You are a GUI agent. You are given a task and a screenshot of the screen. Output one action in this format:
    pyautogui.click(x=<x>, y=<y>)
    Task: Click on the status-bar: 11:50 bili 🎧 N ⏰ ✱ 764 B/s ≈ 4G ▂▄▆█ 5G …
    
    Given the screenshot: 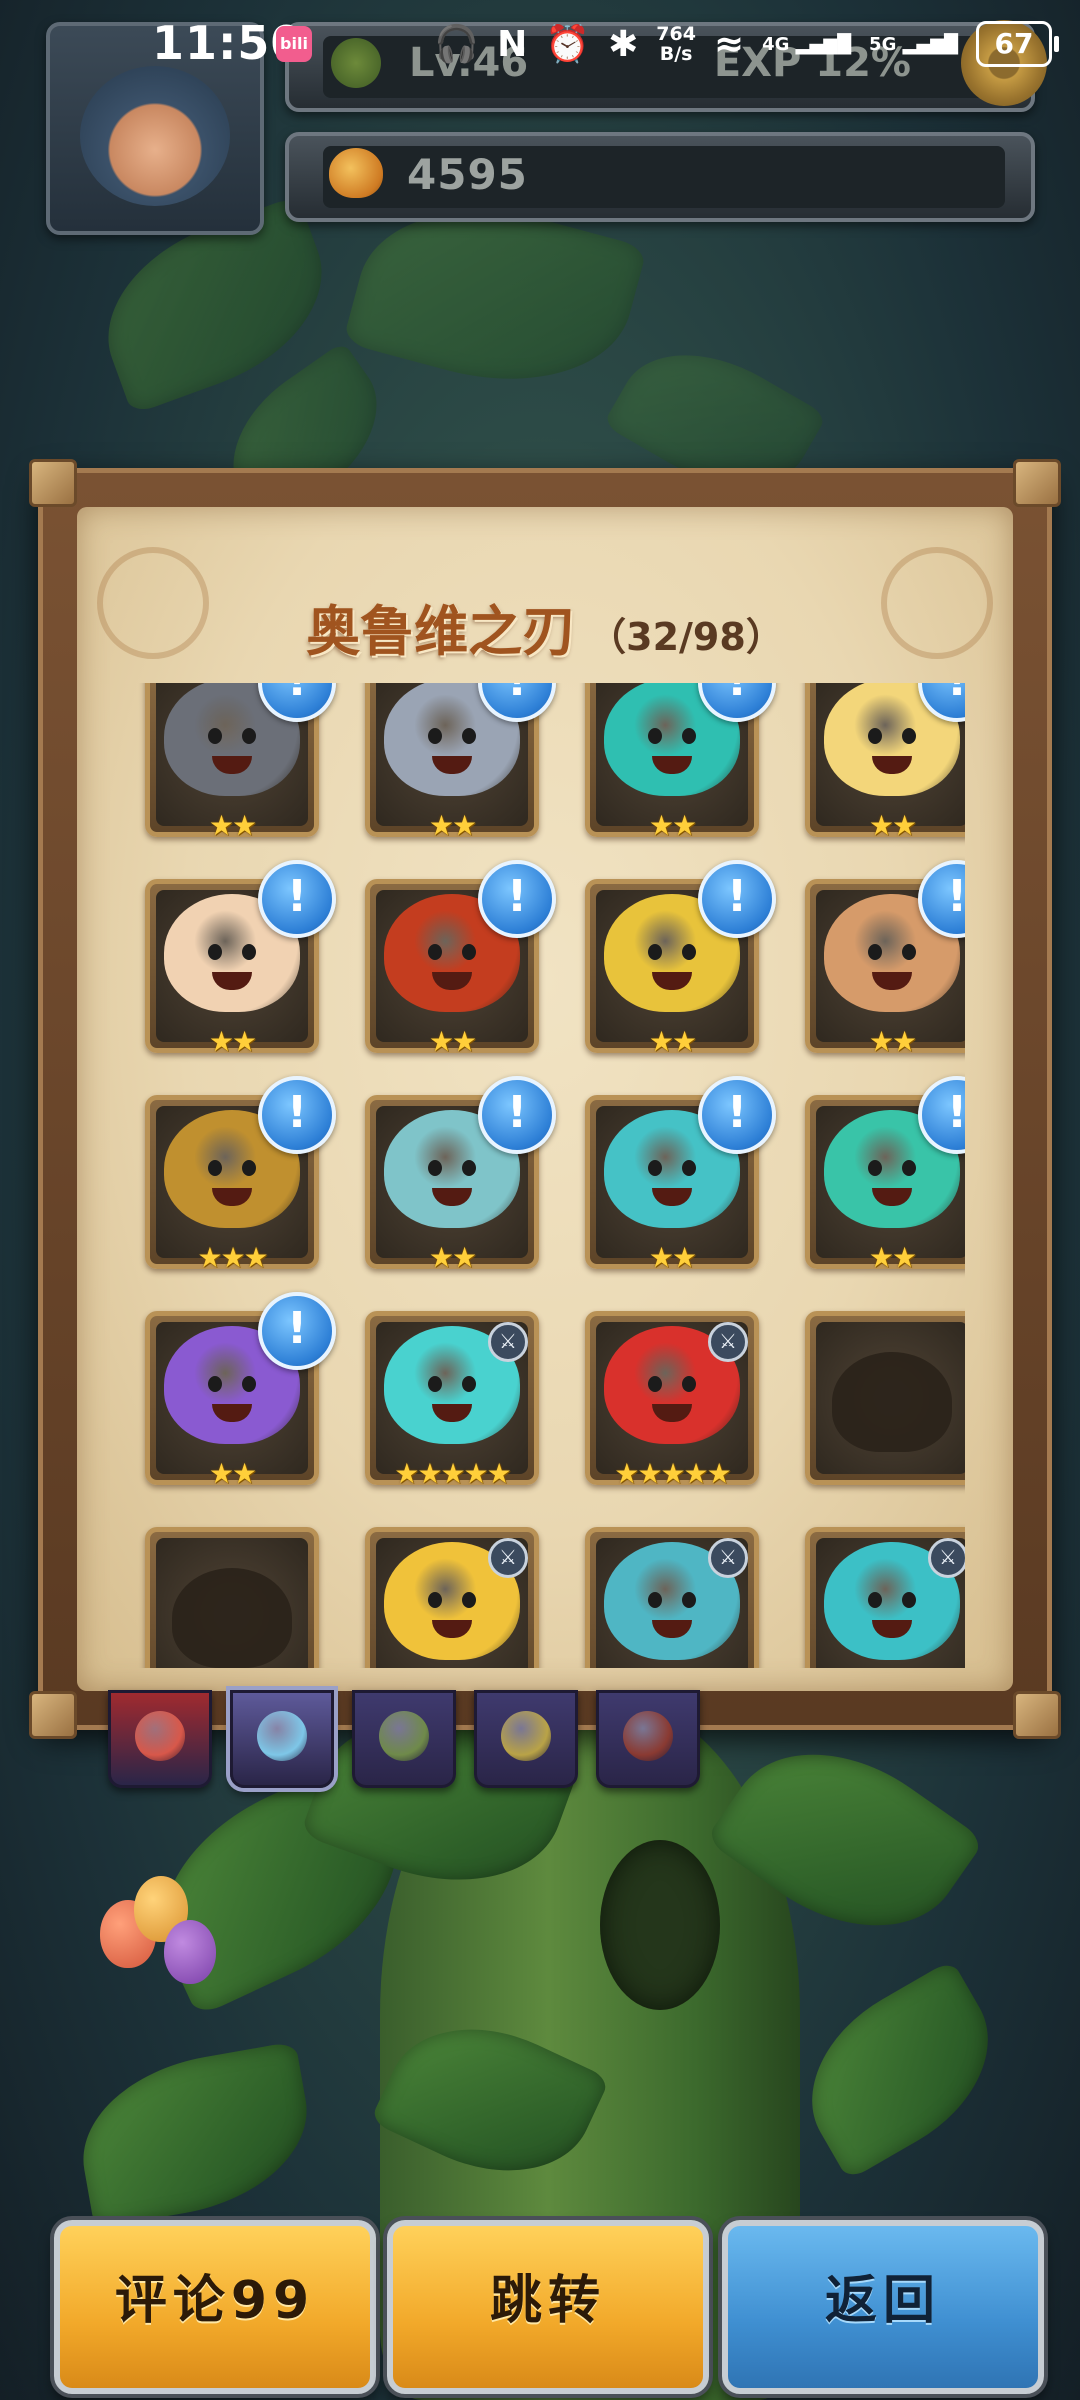 What is the action you would take?
    pyautogui.click(x=540, y=44)
    